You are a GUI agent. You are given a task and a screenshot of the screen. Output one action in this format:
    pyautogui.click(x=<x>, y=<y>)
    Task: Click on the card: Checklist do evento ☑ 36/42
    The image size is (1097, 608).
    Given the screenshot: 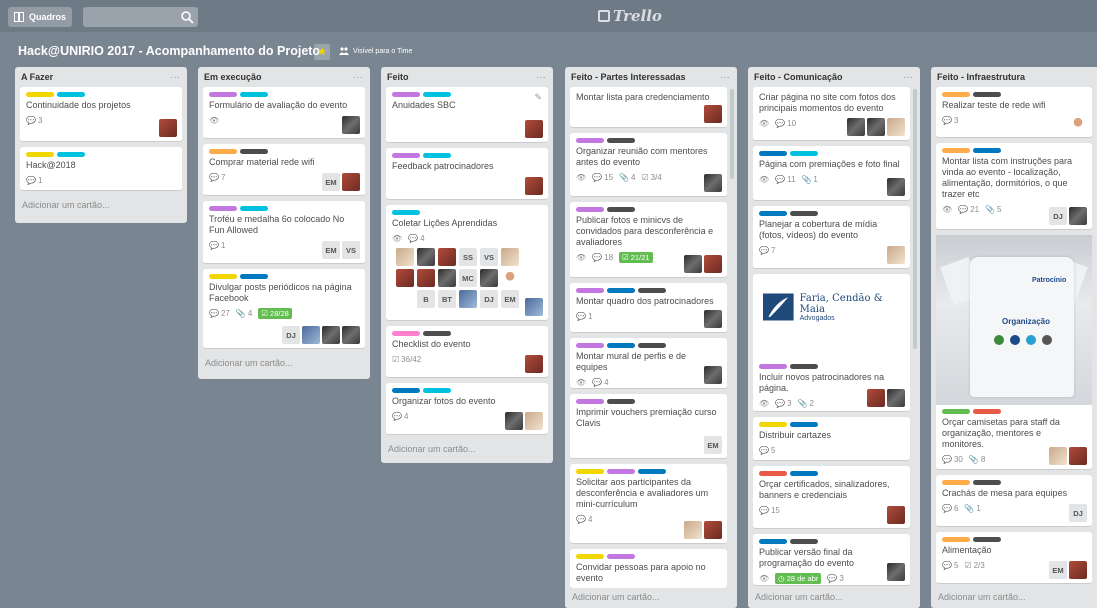 What is the action you would take?
    pyautogui.click(x=467, y=352)
    